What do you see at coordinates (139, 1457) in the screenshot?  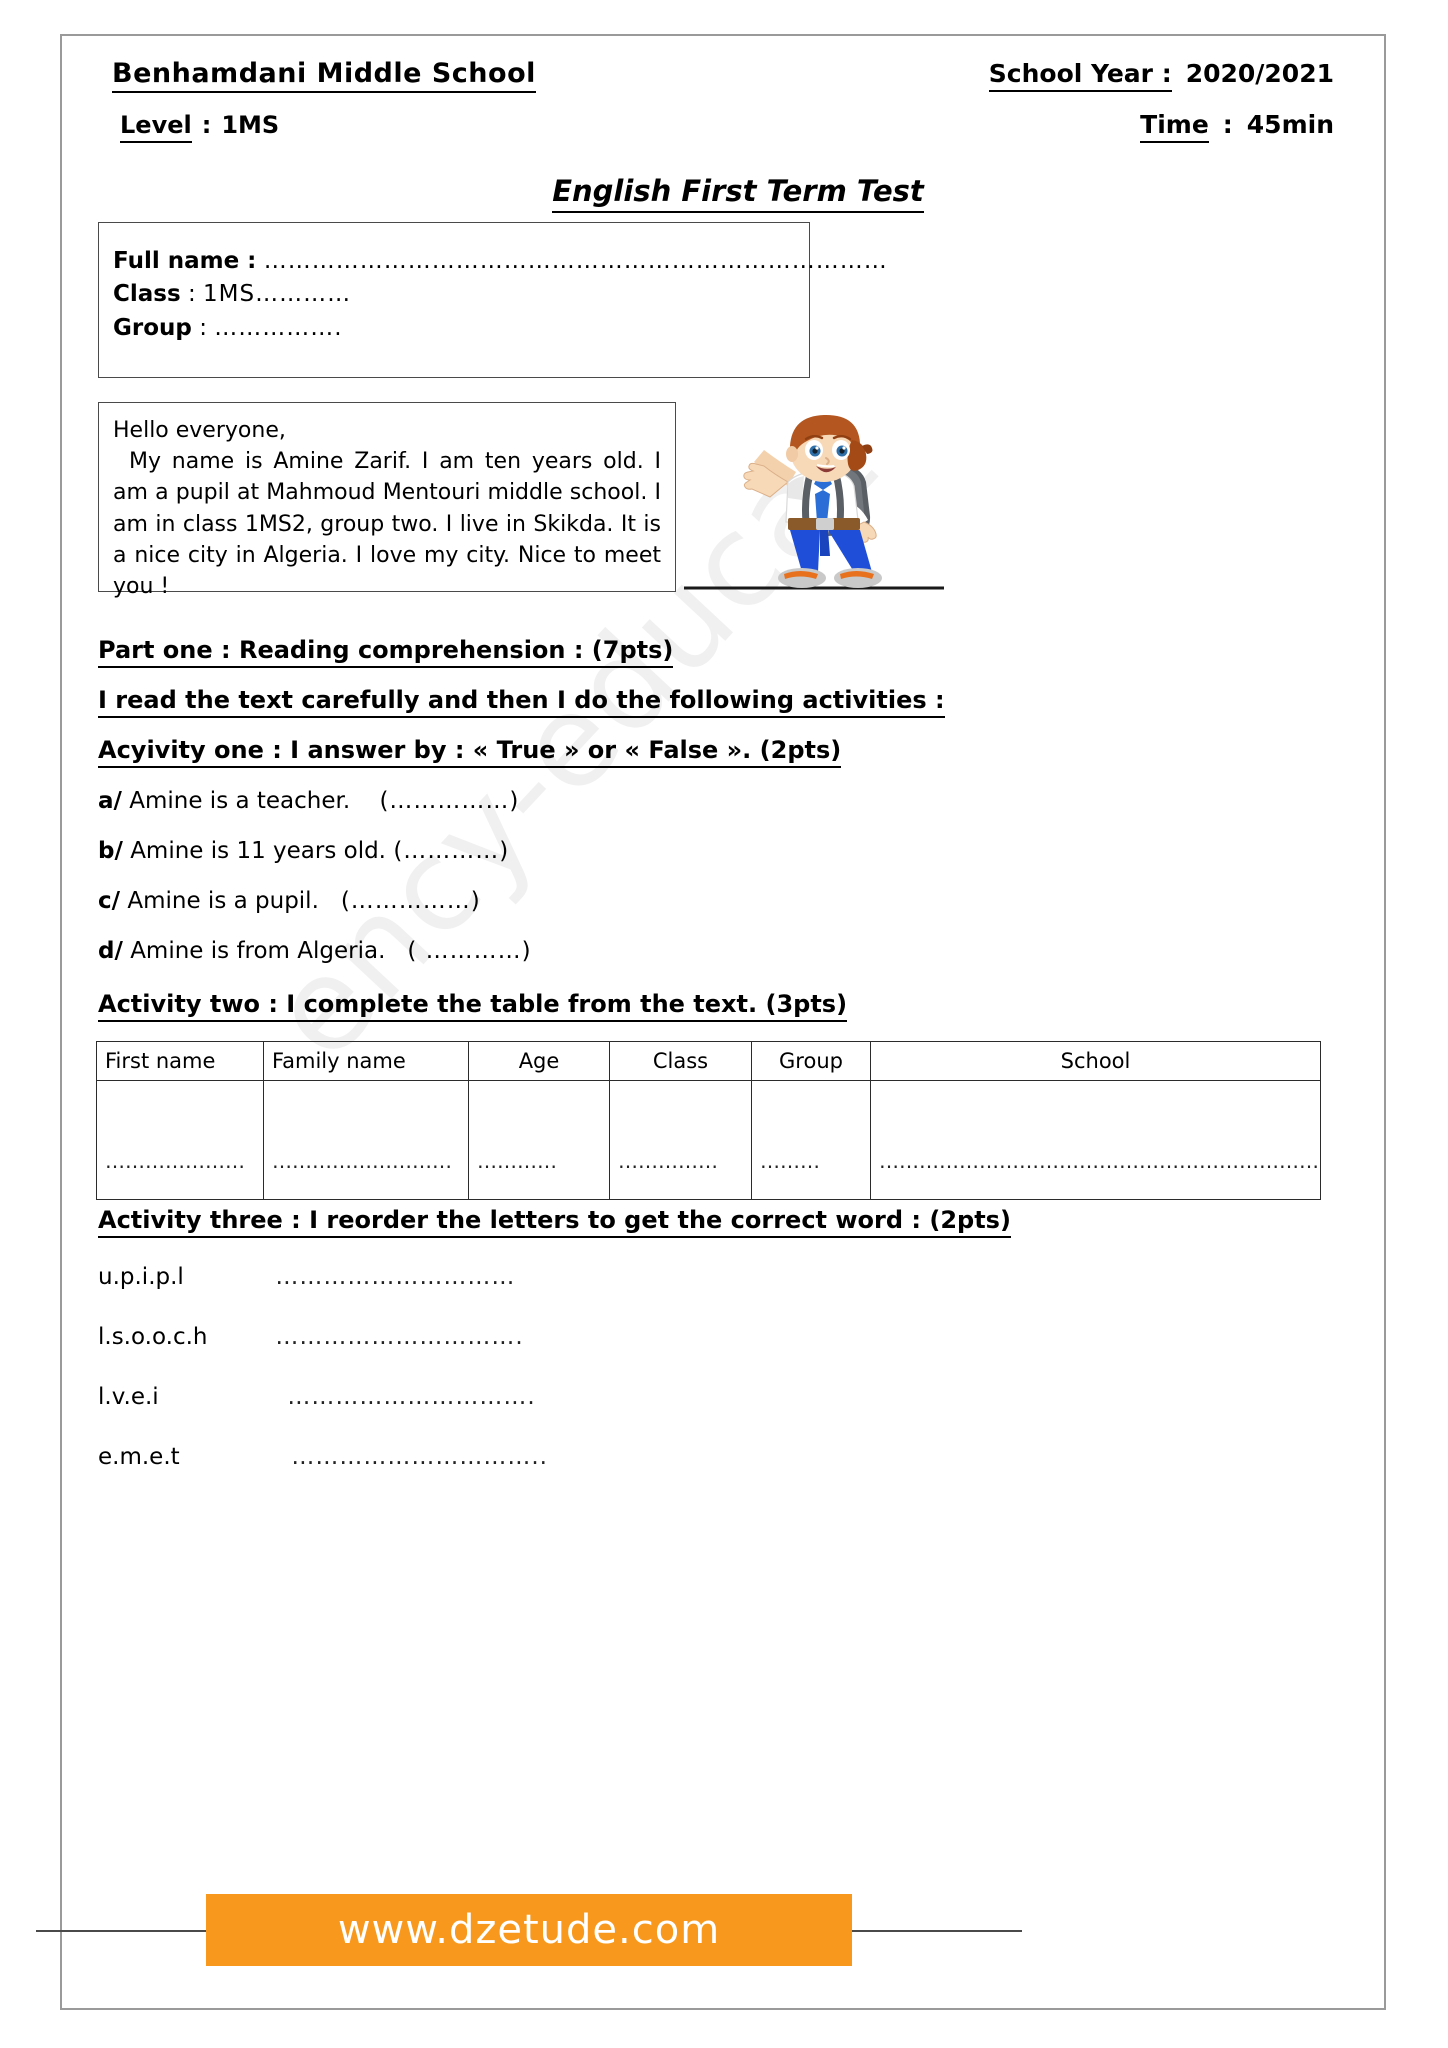 I see `scrambled-word-4: e.m.e.t` at bounding box center [139, 1457].